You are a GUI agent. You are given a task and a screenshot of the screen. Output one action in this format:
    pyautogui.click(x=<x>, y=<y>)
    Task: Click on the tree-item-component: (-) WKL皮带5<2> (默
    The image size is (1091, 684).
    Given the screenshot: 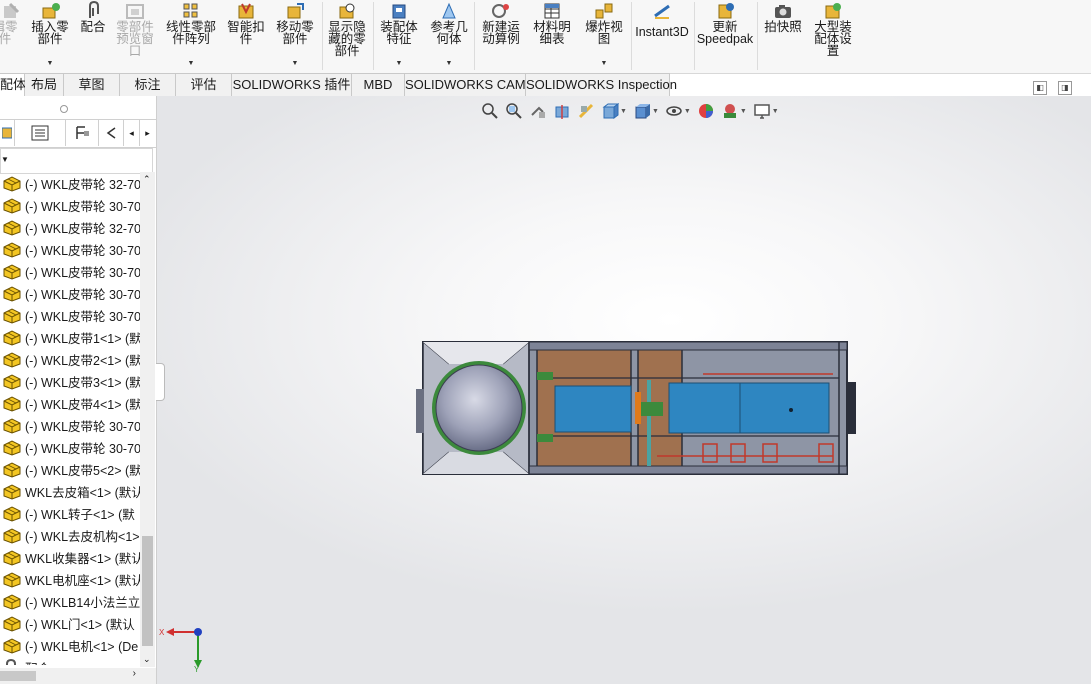 What is the action you would take?
    pyautogui.click(x=70, y=469)
    